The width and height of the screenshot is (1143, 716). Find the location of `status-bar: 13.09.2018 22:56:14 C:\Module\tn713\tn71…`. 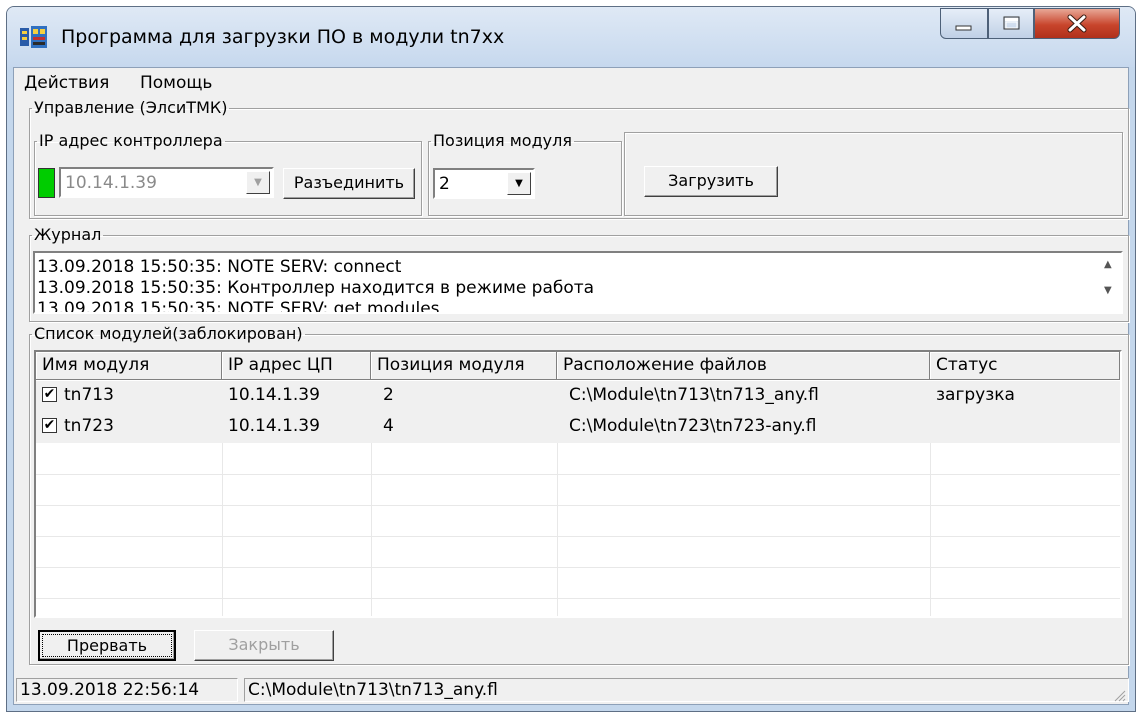

status-bar: 13.09.2018 22:56:14 C:\Module\tn713\tn71… is located at coordinates (571, 690).